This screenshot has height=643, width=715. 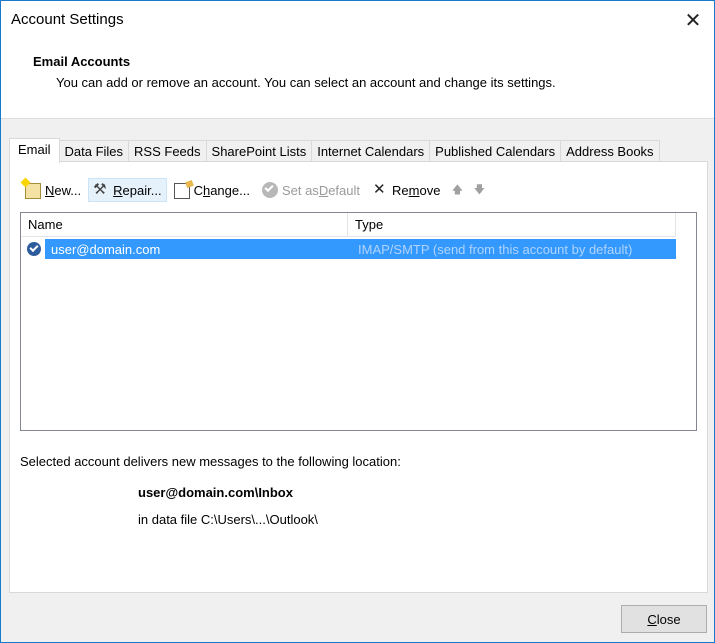 I want to click on move-down-button: 🡇, so click(x=479, y=190).